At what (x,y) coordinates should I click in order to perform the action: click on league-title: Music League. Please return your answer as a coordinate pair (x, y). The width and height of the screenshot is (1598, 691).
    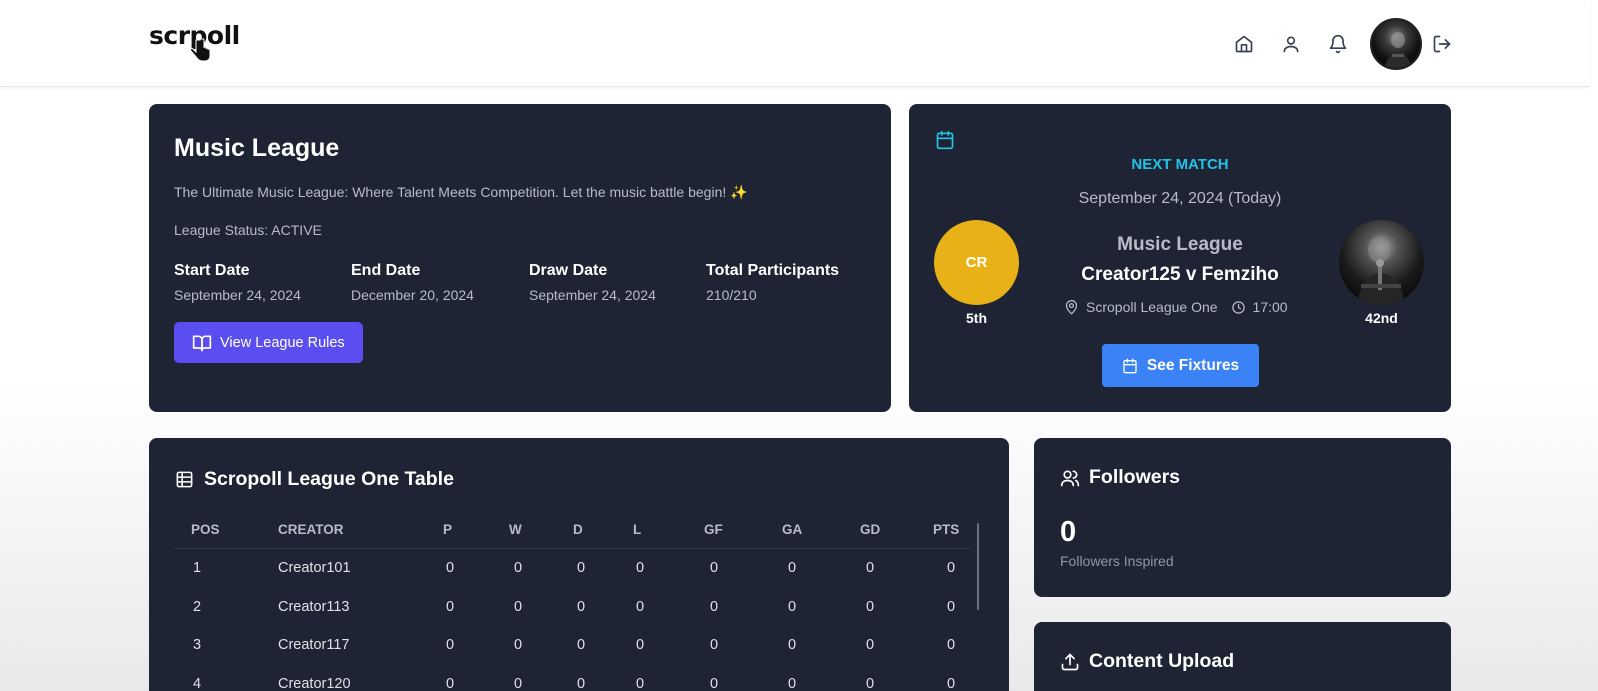
    Looking at the image, I should click on (257, 148).